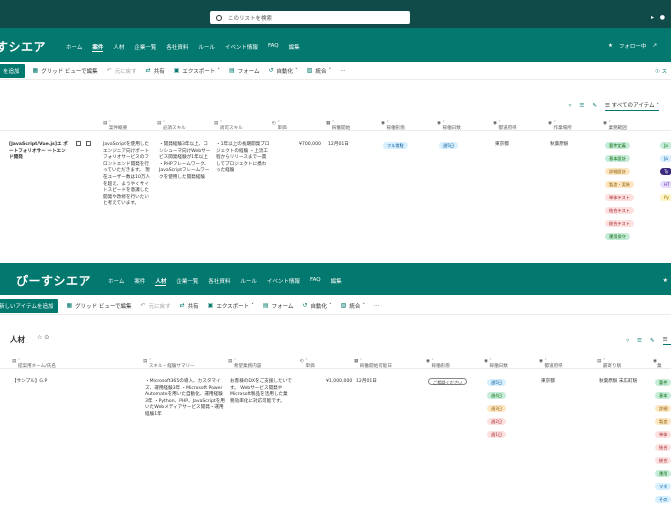 The height and width of the screenshot is (525, 671). Describe the element at coordinates (631, 106) in the screenshot. I see `view-selector: ☰ すべてのアイテム ˅` at that location.